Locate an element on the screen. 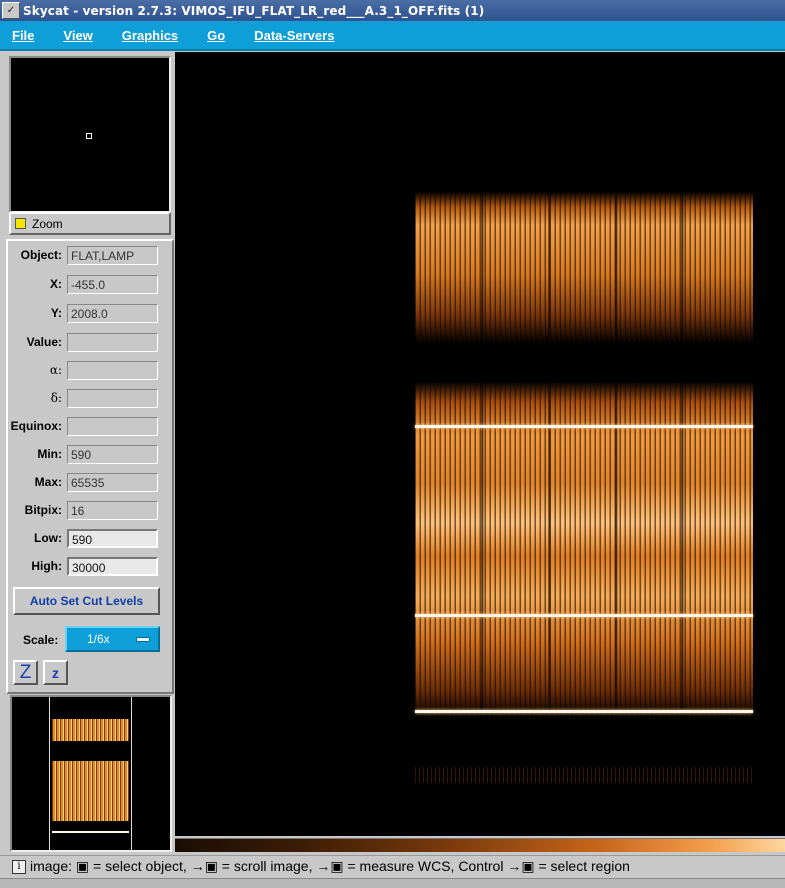 The image size is (785, 888). delta-row: δ: is located at coordinates (91, 399).